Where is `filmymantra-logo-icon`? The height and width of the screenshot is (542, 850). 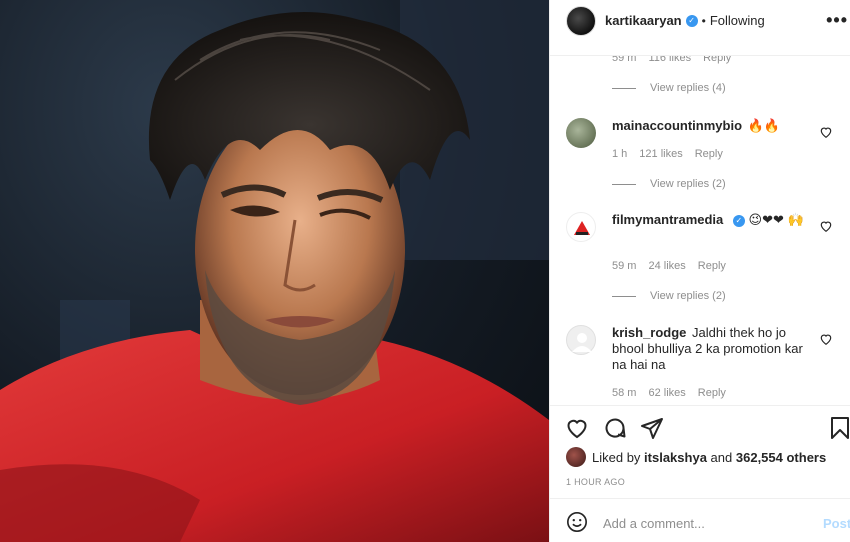 filmymantra-logo-icon is located at coordinates (582, 228).